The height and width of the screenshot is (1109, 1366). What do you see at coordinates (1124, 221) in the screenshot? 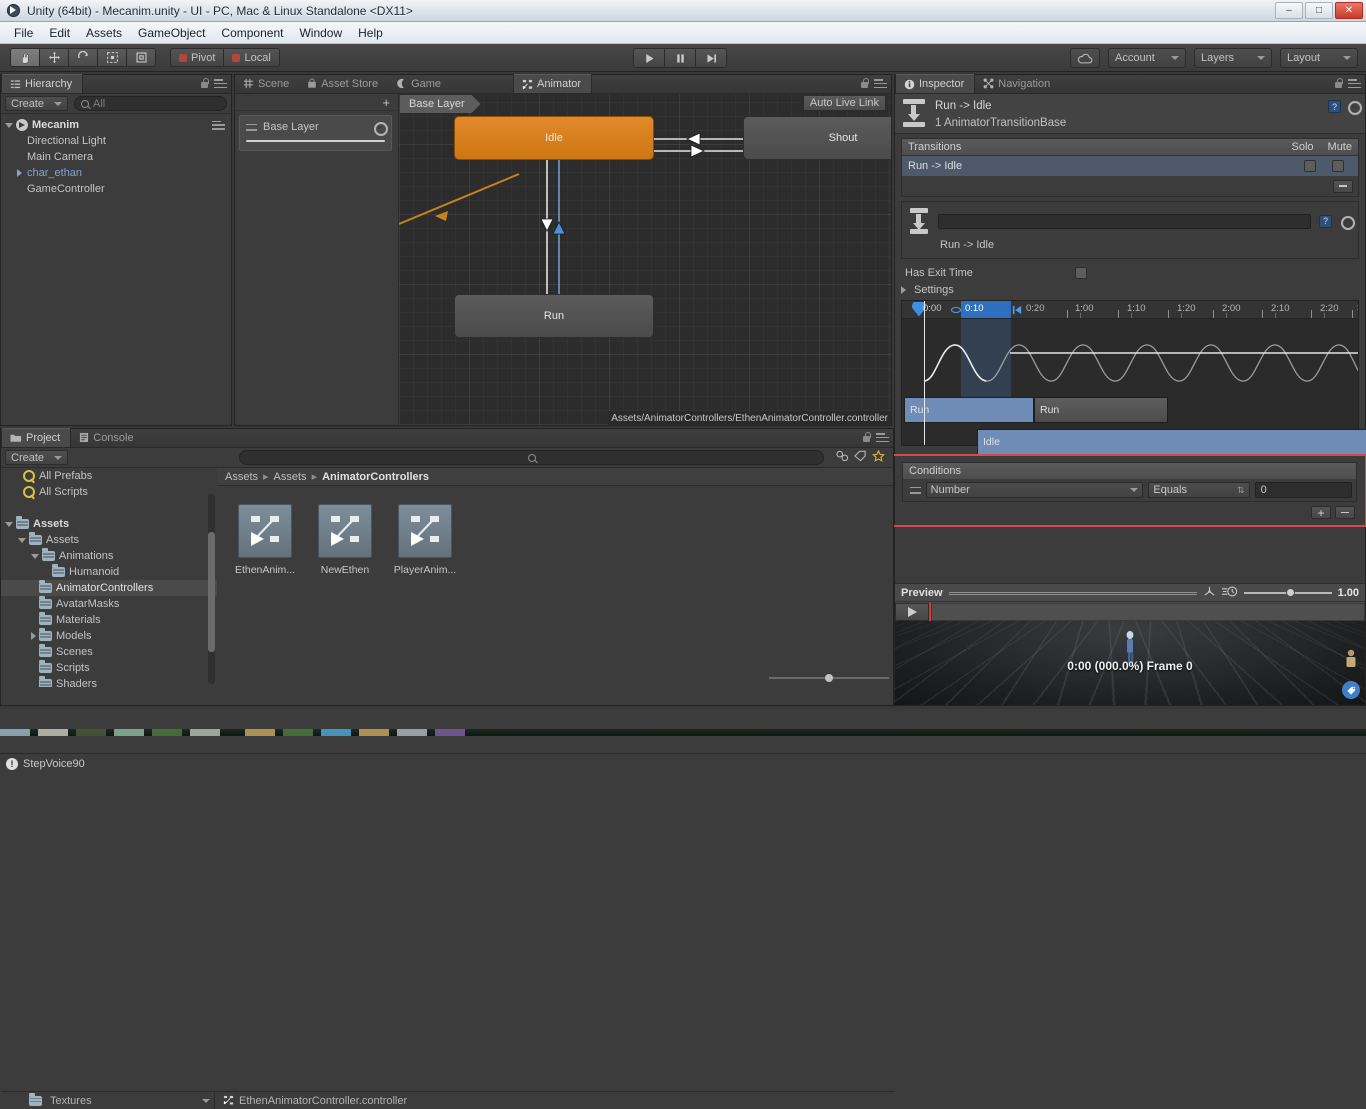
I see `transition-name-input` at bounding box center [1124, 221].